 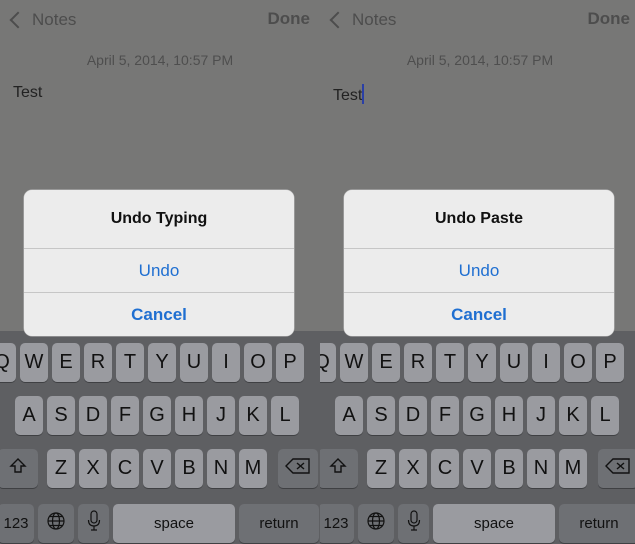 What do you see at coordinates (54, 19) in the screenshot?
I see `back-label: Notes` at bounding box center [54, 19].